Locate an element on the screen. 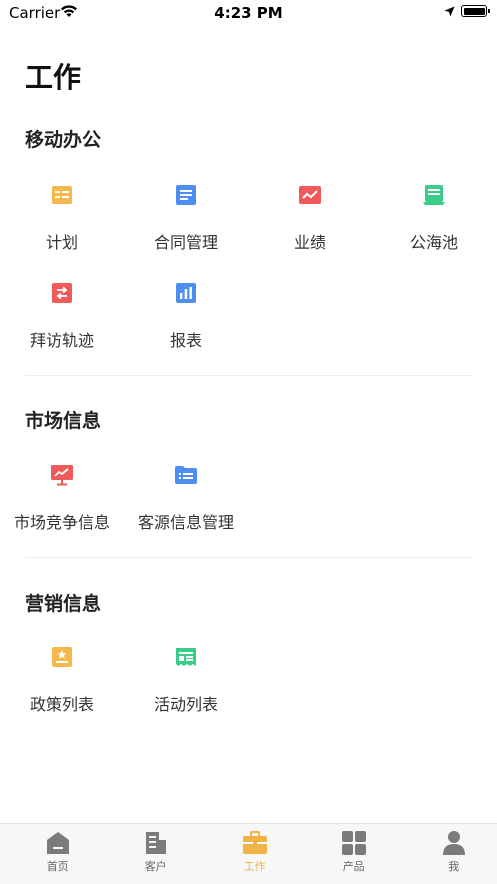 The image size is (497, 884). status-bar: Carrier 4:23 PM is located at coordinates (248, 13).